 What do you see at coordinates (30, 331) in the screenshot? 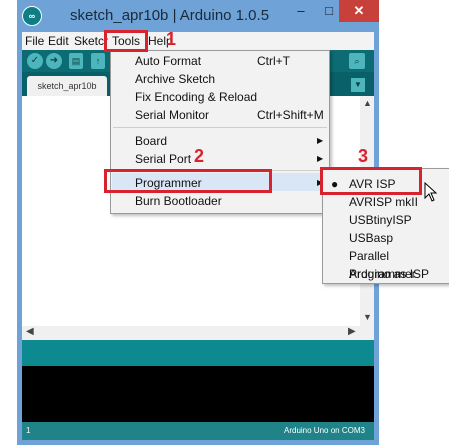
I see `scroll-left-icon: ◀` at bounding box center [30, 331].